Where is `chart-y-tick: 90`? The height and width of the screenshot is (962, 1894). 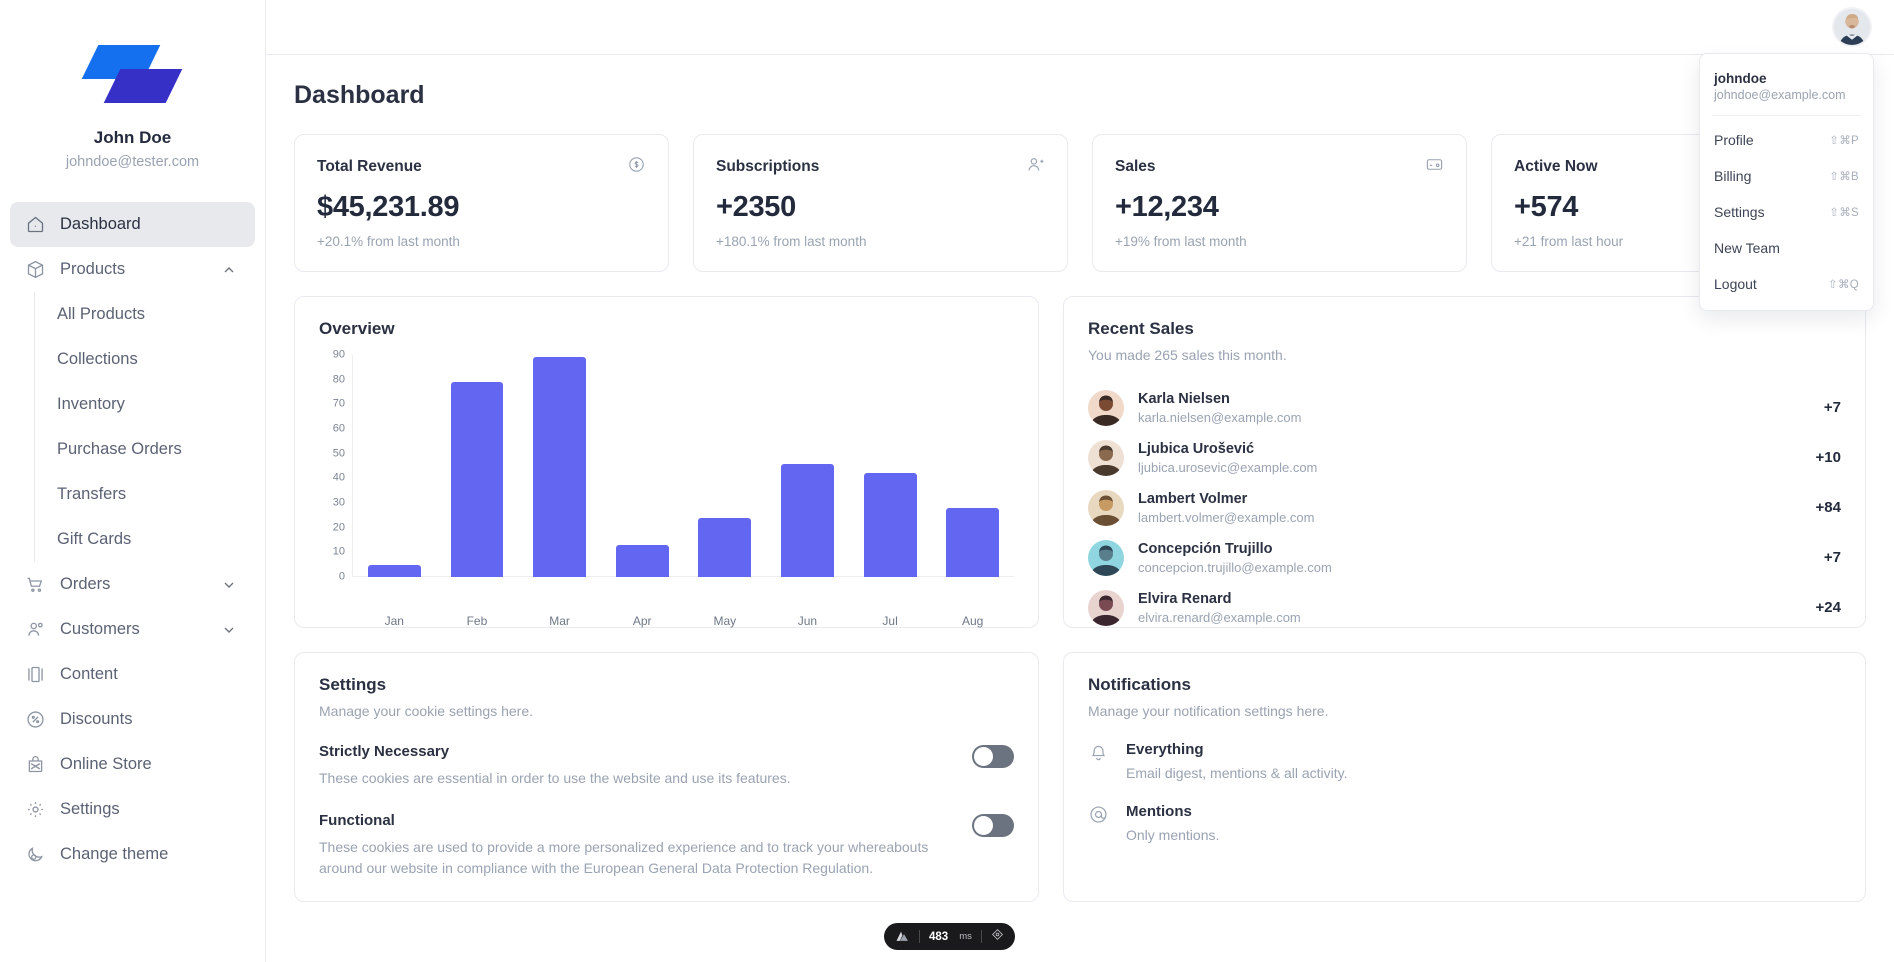
chart-y-tick: 90 is located at coordinates (338, 354).